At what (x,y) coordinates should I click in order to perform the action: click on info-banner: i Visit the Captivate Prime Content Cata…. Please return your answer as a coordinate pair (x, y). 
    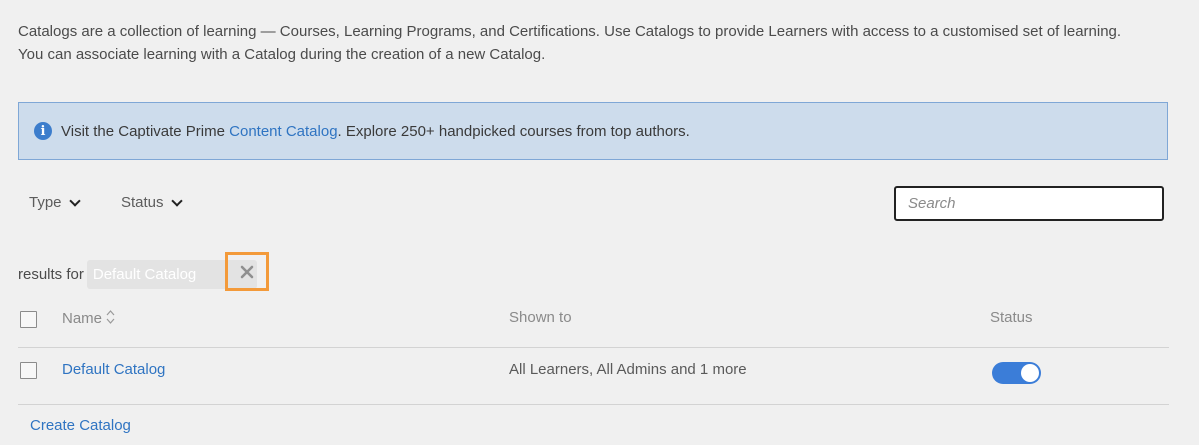
    Looking at the image, I should click on (593, 131).